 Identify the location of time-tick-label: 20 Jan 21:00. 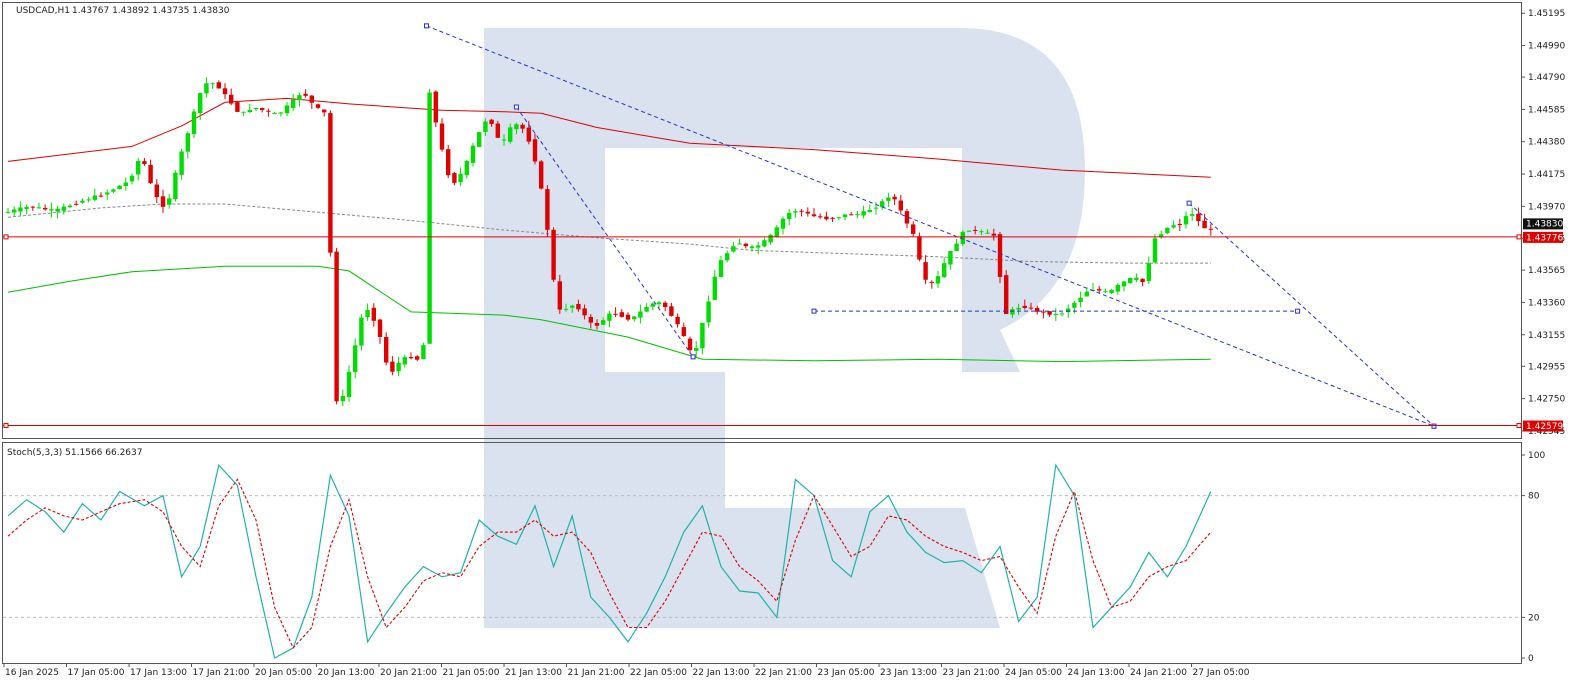
(408, 673).